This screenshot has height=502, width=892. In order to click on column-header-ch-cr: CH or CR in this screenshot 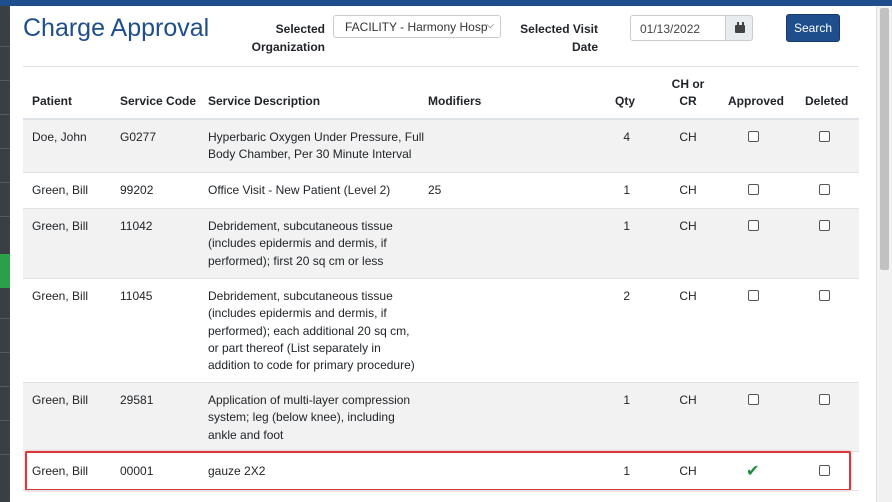, I will do `click(688, 93)`.